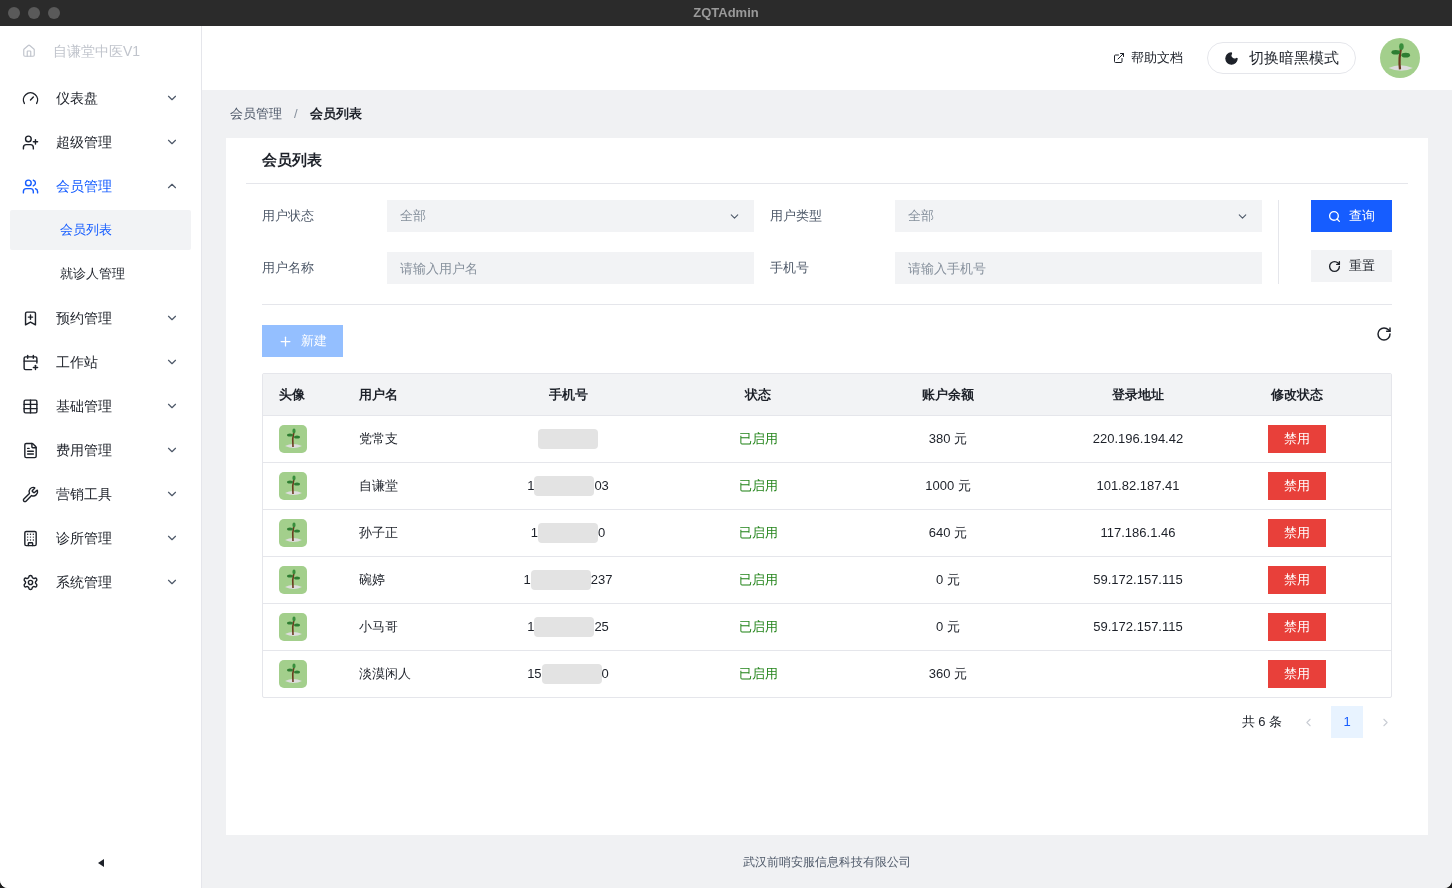  What do you see at coordinates (1334, 266) in the screenshot?
I see `reset-icon` at bounding box center [1334, 266].